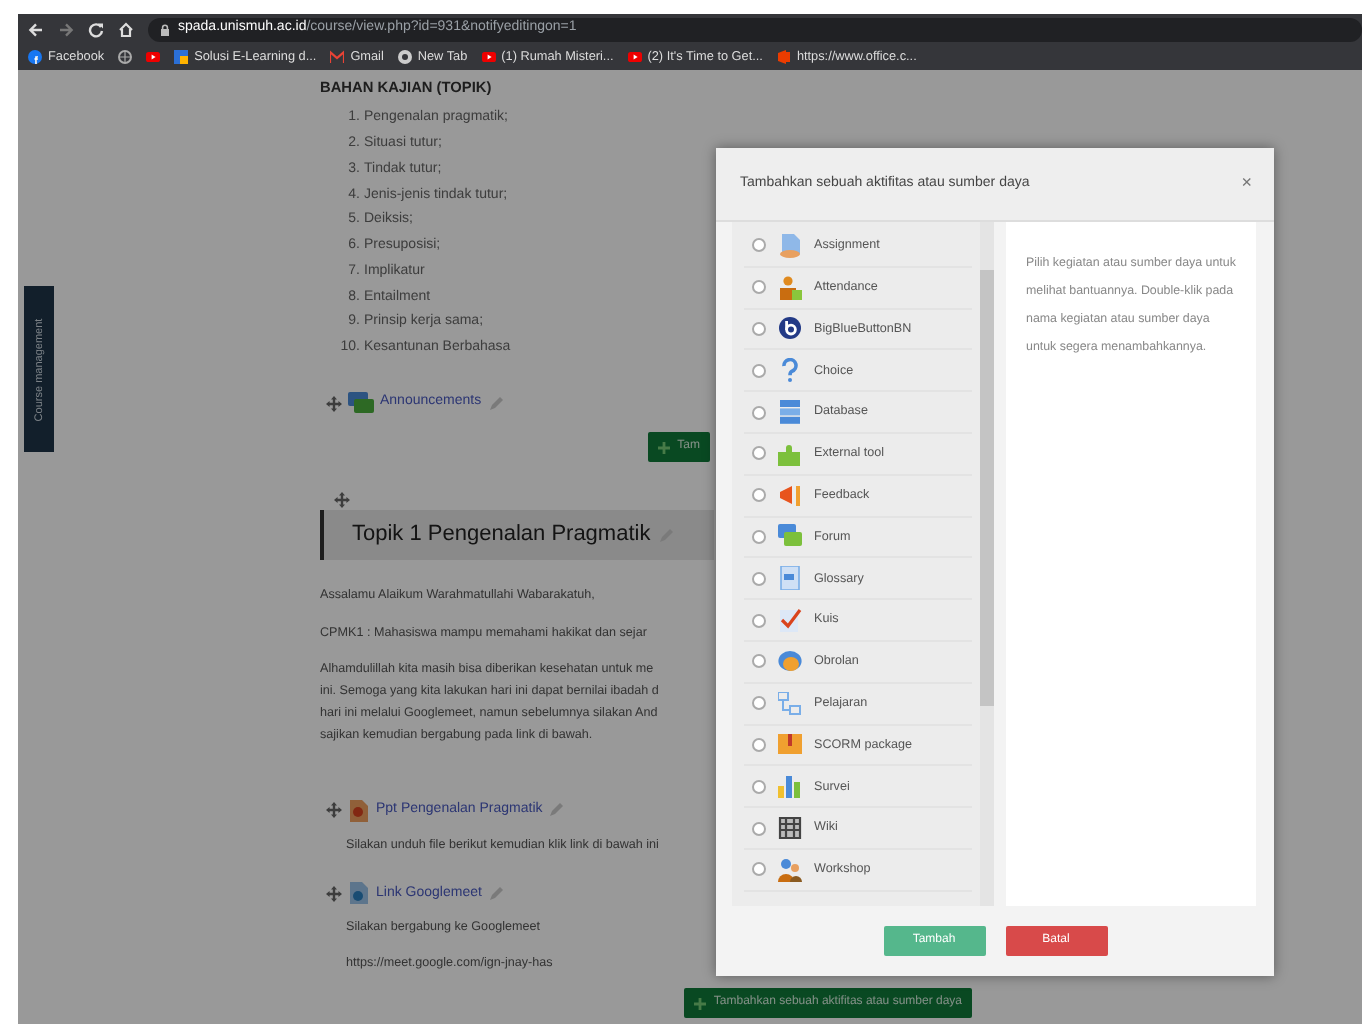 This screenshot has height=1024, width=1362. I want to click on flowchart-icon, so click(790, 703).